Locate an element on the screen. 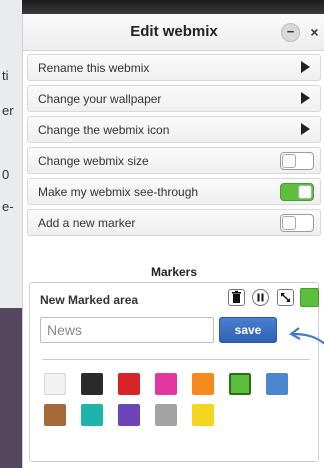 This screenshot has width=324, height=468. close-button: × is located at coordinates (314, 32).